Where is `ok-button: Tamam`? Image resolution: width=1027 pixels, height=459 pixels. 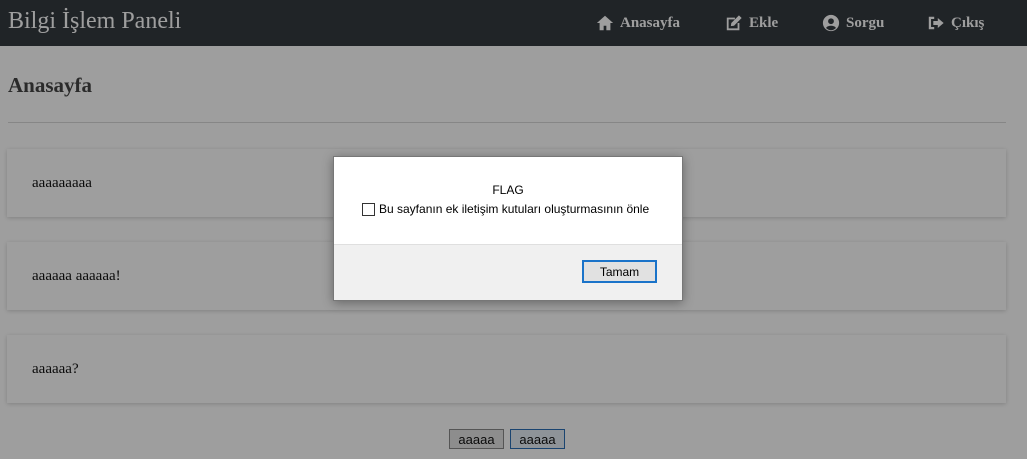
ok-button: Tamam is located at coordinates (619, 271).